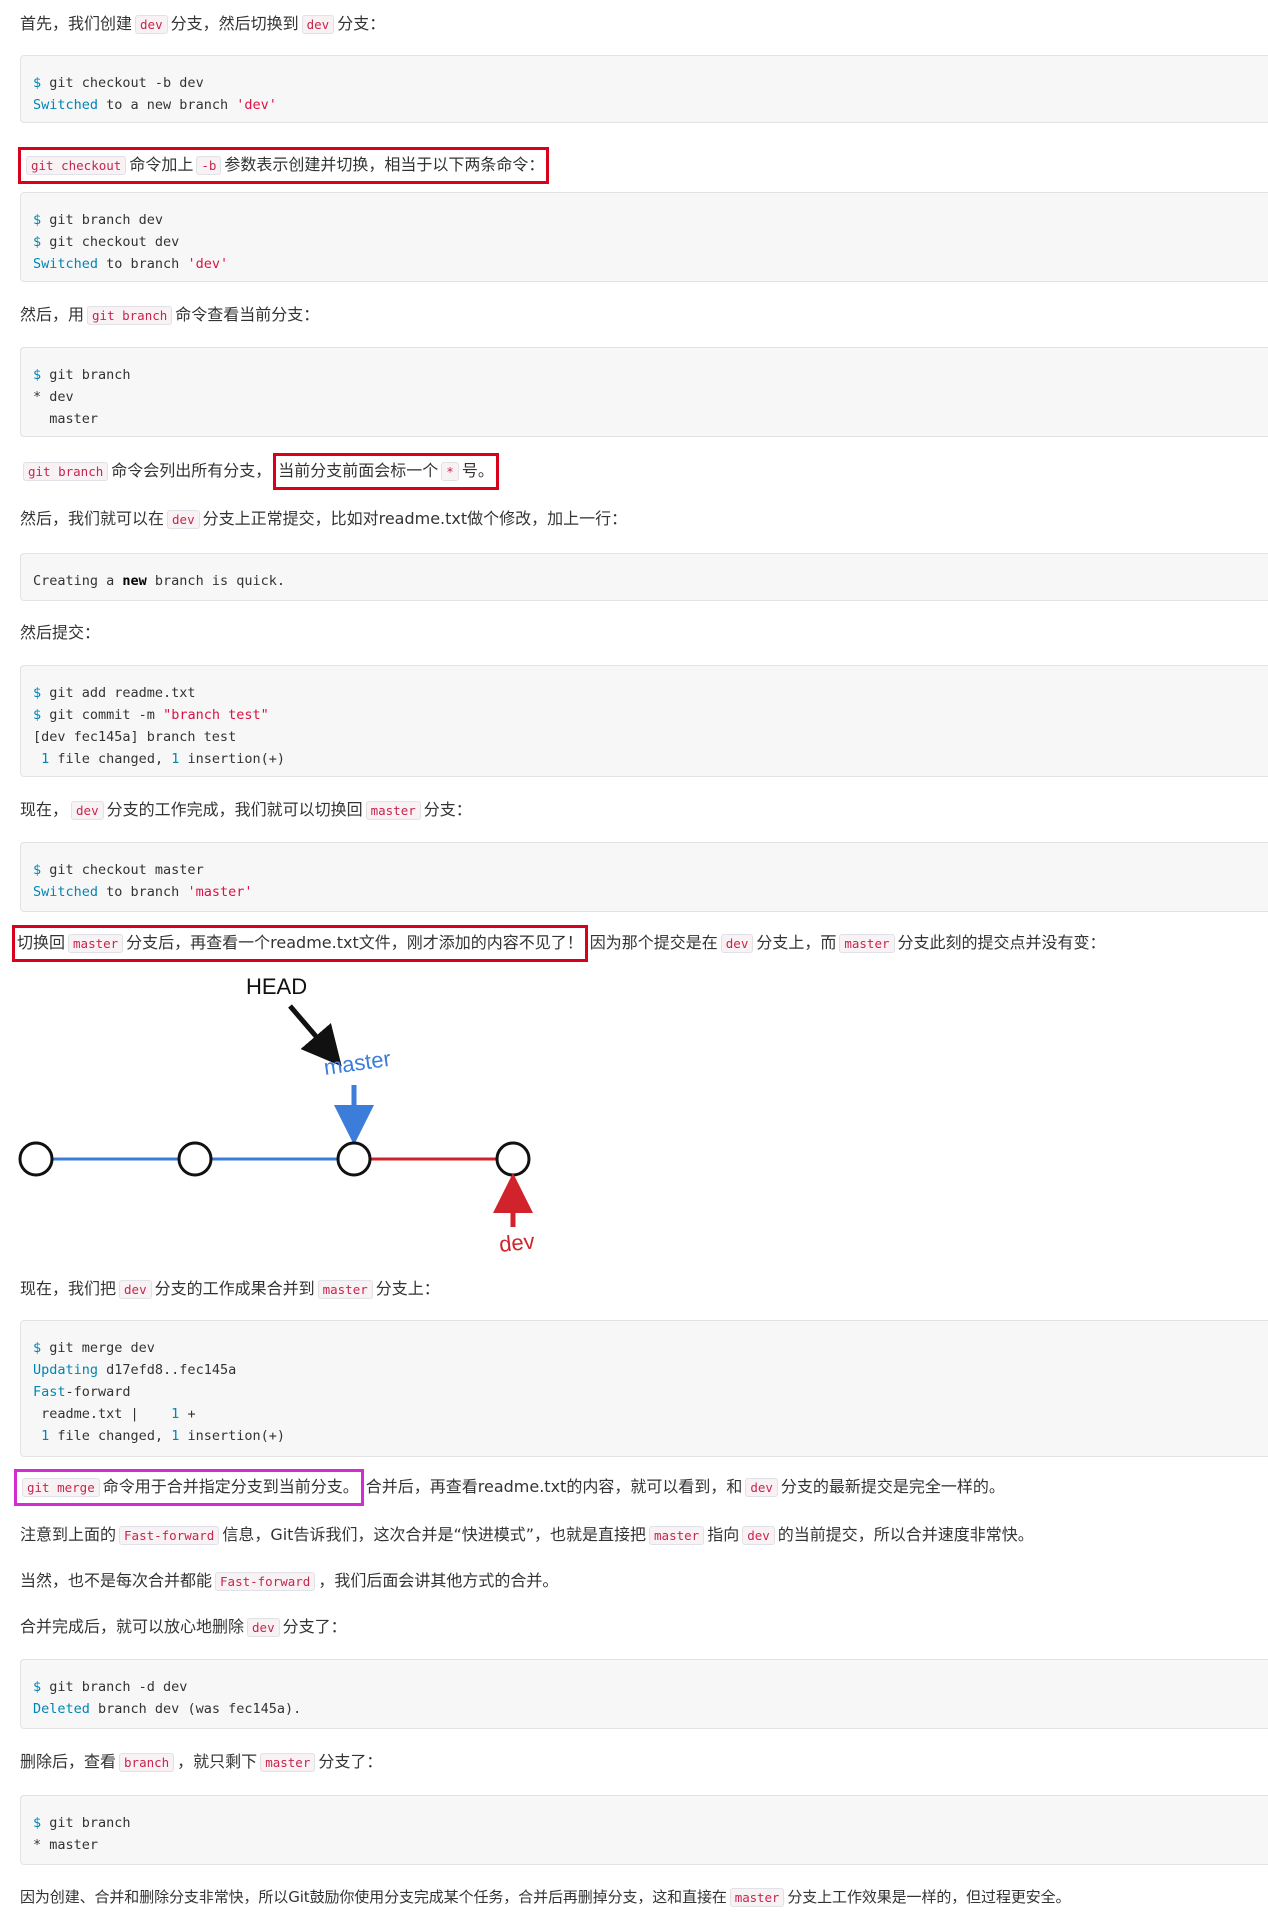 This screenshot has height=1917, width=1268. What do you see at coordinates (260, 471) in the screenshot?
I see `paragraph-branch-list: git branch 命令会列出所有分支， 当前分支前面会标一个 * 号。` at bounding box center [260, 471].